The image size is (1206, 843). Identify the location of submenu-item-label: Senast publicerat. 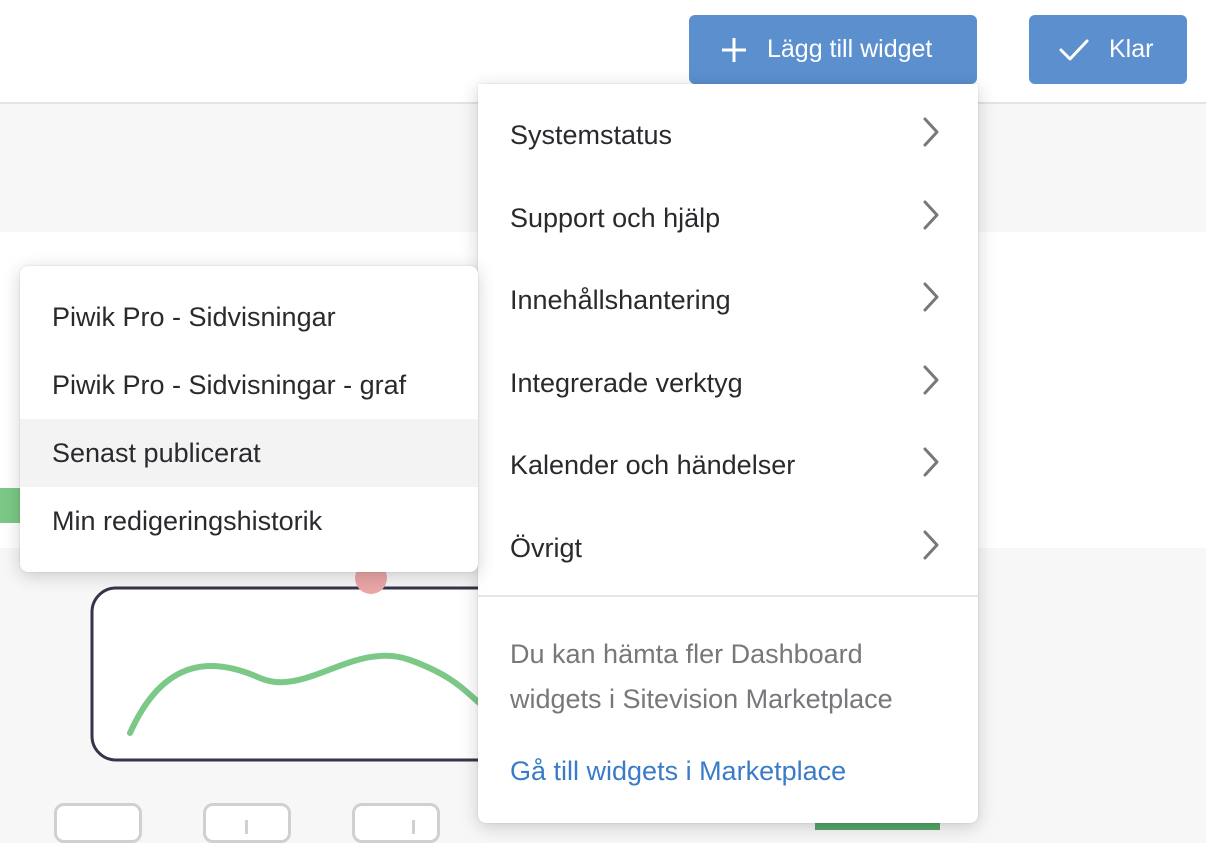
(156, 452).